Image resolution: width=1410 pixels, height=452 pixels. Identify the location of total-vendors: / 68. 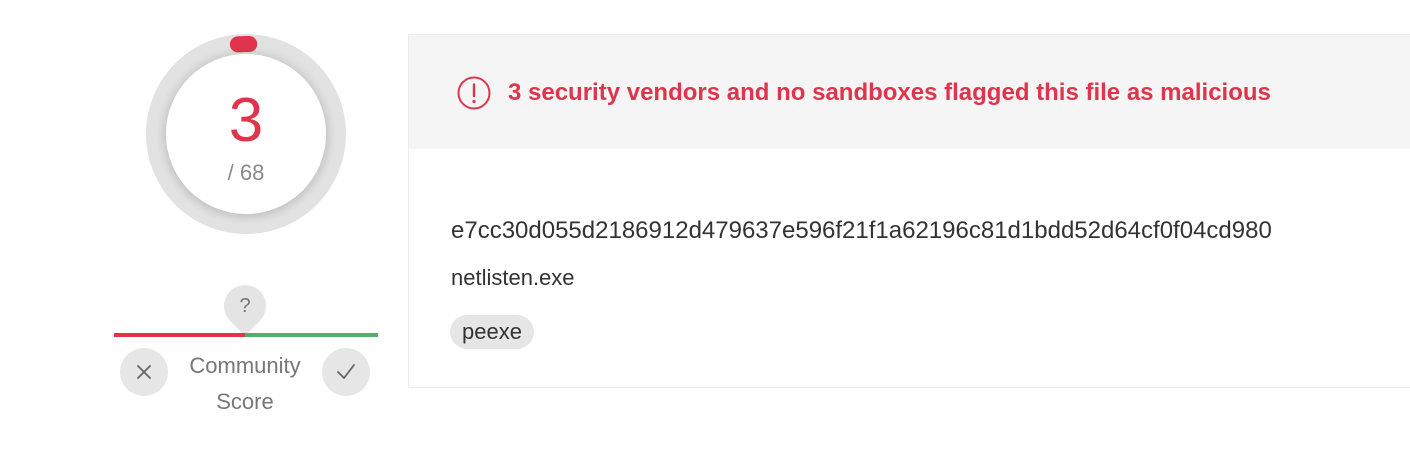
(246, 172).